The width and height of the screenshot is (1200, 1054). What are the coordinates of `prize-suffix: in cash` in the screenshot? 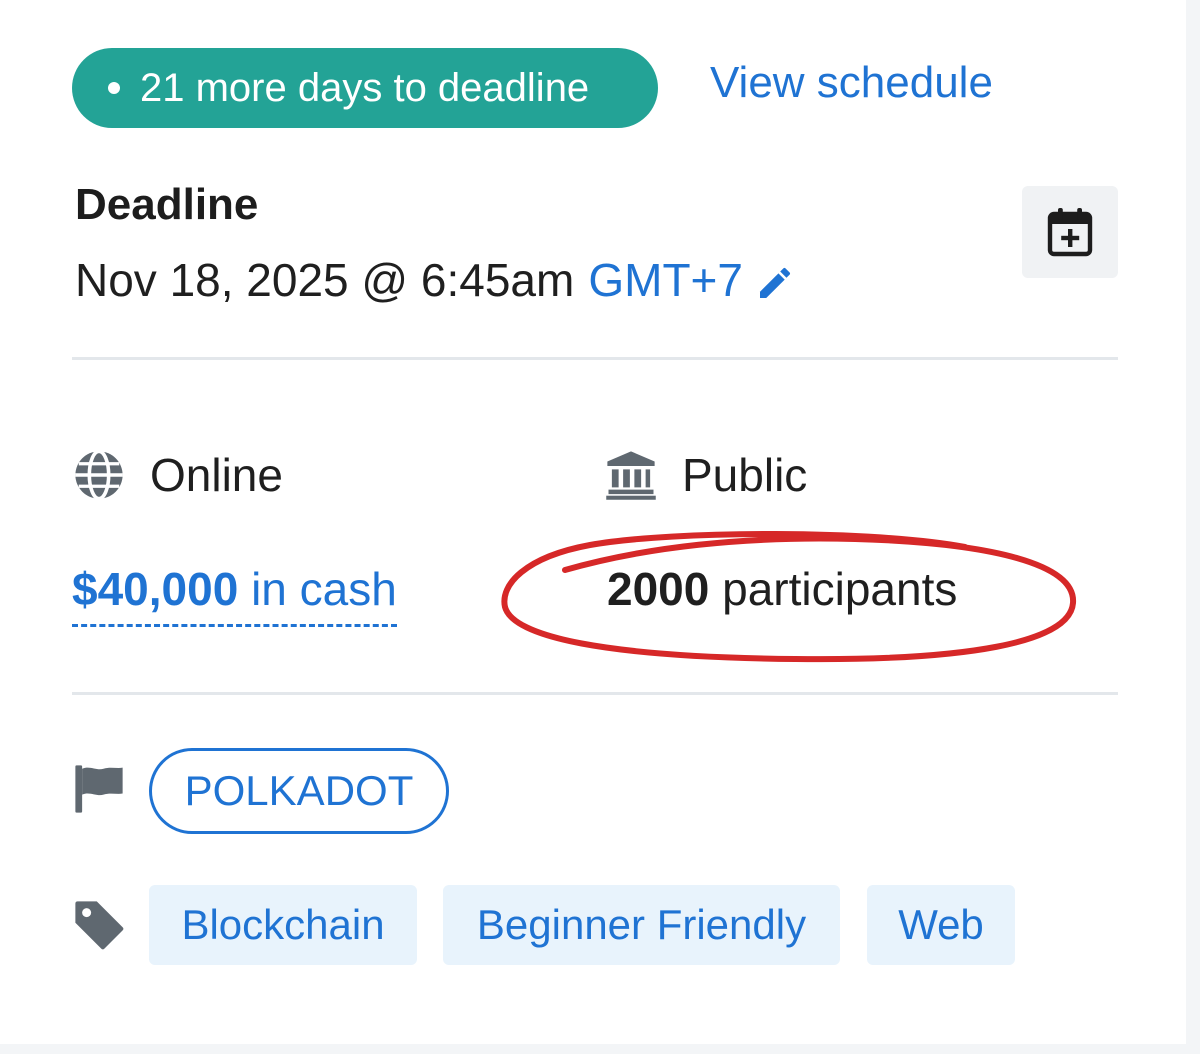 It's located at (324, 589).